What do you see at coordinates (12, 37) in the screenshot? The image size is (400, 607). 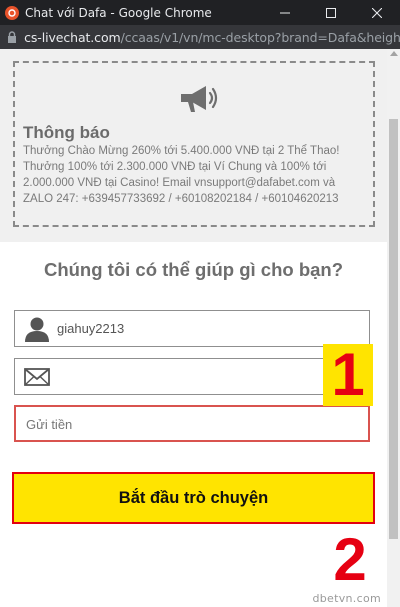 I see `lock-icon` at bounding box center [12, 37].